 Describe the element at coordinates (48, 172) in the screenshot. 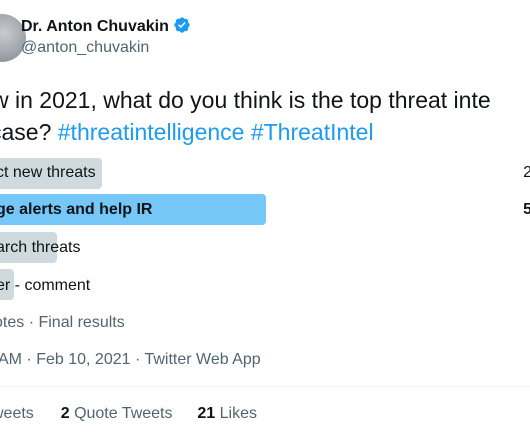

I see `poll-option-label: ct new threats` at that location.